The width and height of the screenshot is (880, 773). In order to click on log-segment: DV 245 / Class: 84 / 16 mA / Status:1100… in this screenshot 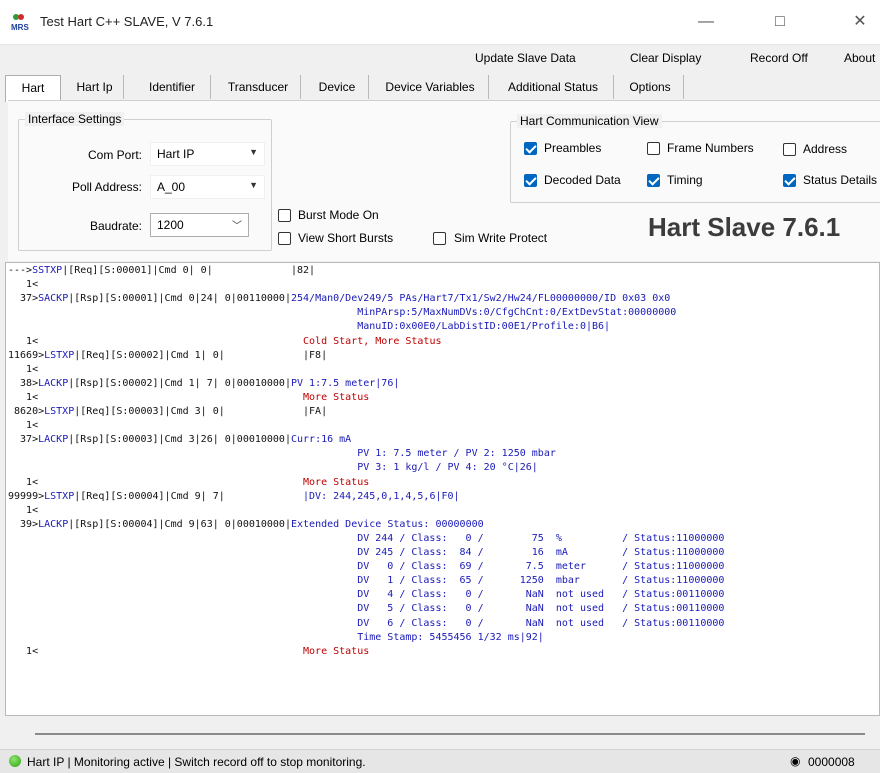, I will do `click(366, 552)`.